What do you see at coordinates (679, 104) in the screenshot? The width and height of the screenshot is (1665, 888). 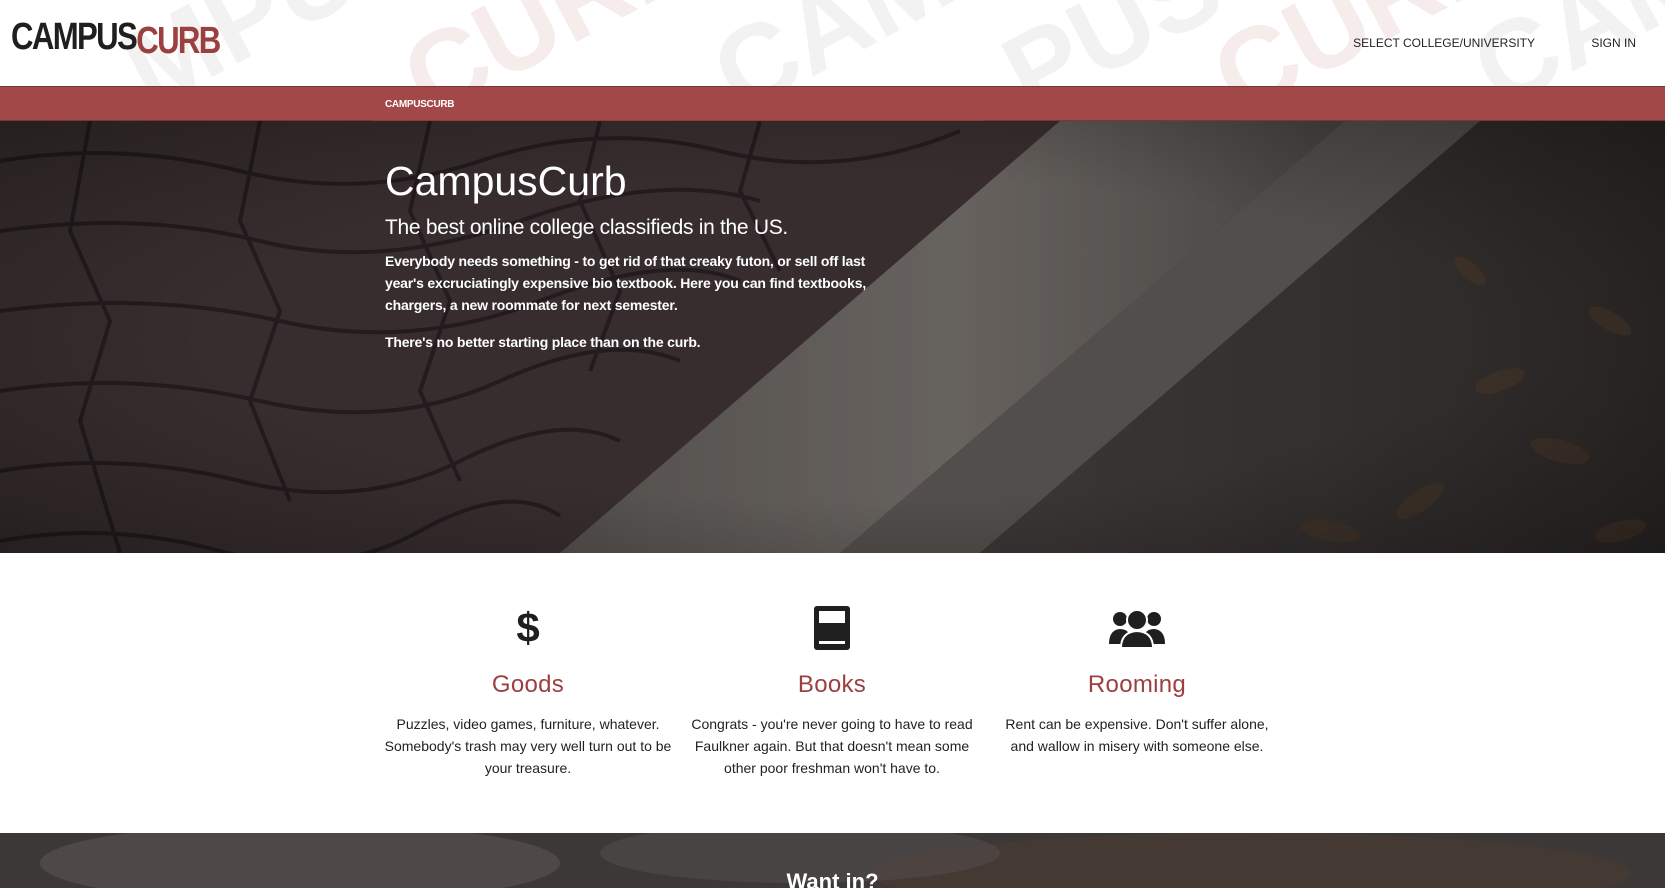 I see `breadcrumb: CAMPUSCURB` at bounding box center [679, 104].